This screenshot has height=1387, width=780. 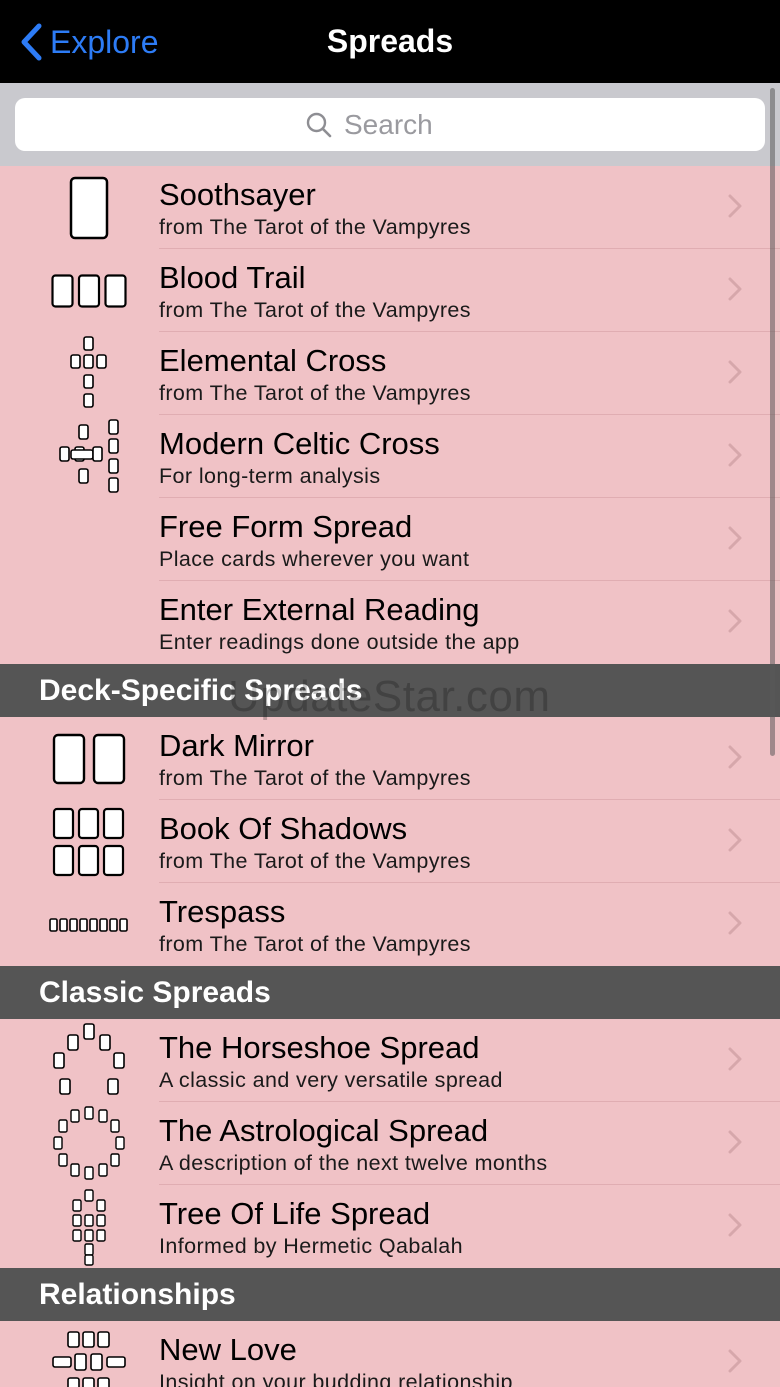 What do you see at coordinates (390, 992) in the screenshot?
I see `section-header-classic: Classic Spreads` at bounding box center [390, 992].